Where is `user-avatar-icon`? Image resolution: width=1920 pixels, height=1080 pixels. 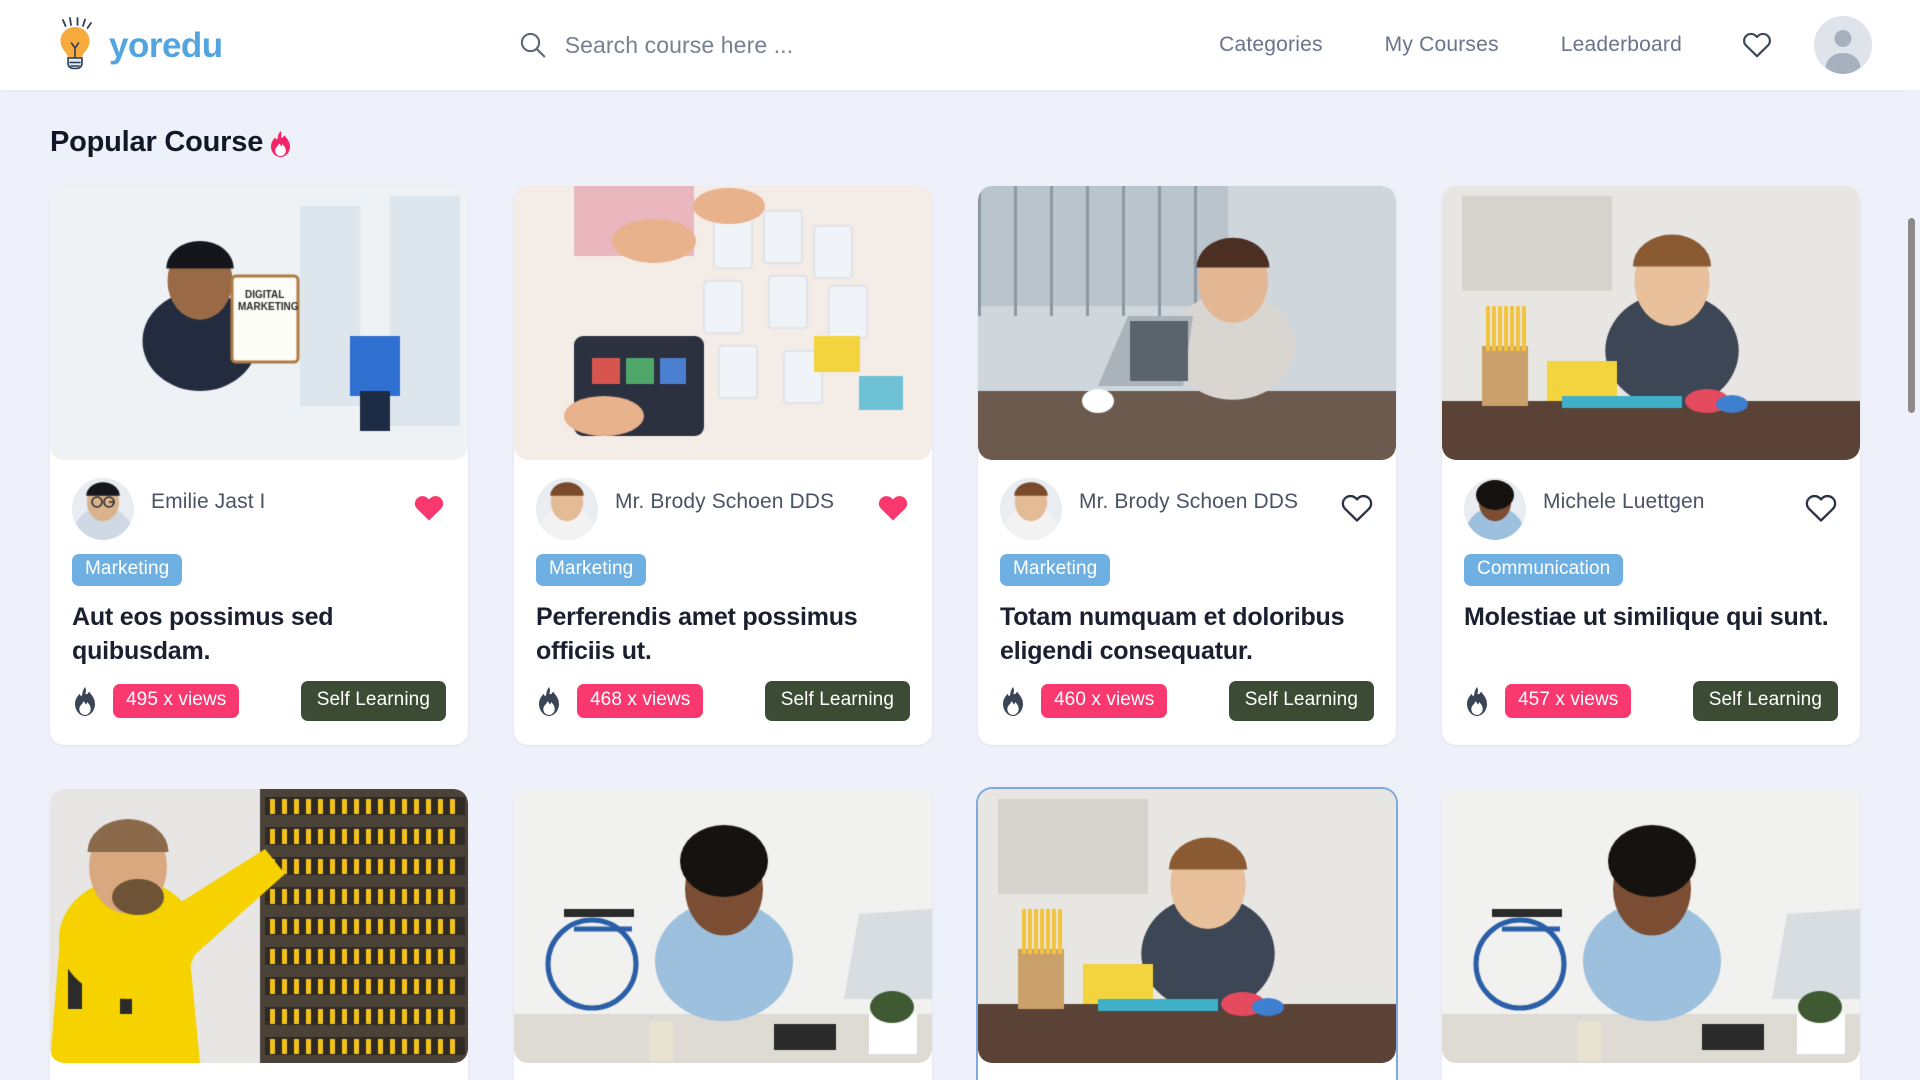 user-avatar-icon is located at coordinates (1843, 45).